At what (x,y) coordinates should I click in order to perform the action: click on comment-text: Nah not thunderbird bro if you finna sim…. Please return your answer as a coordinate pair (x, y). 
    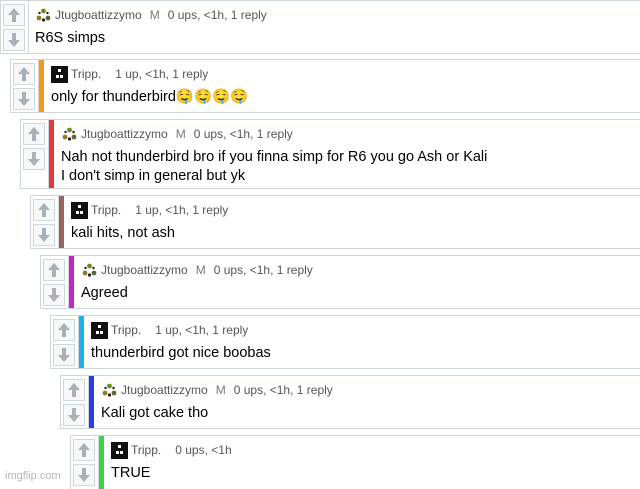
    Looking at the image, I should click on (274, 166).